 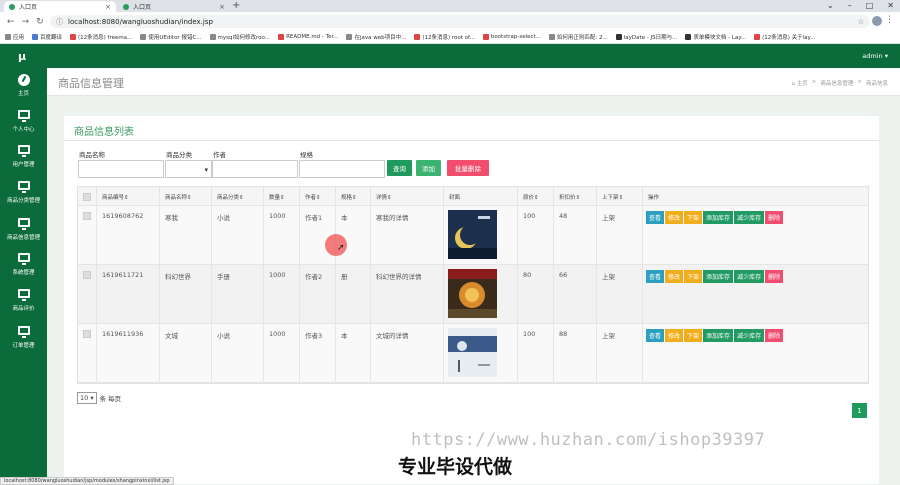 I want to click on bookmark-item: 百度翻译, so click(x=47, y=37).